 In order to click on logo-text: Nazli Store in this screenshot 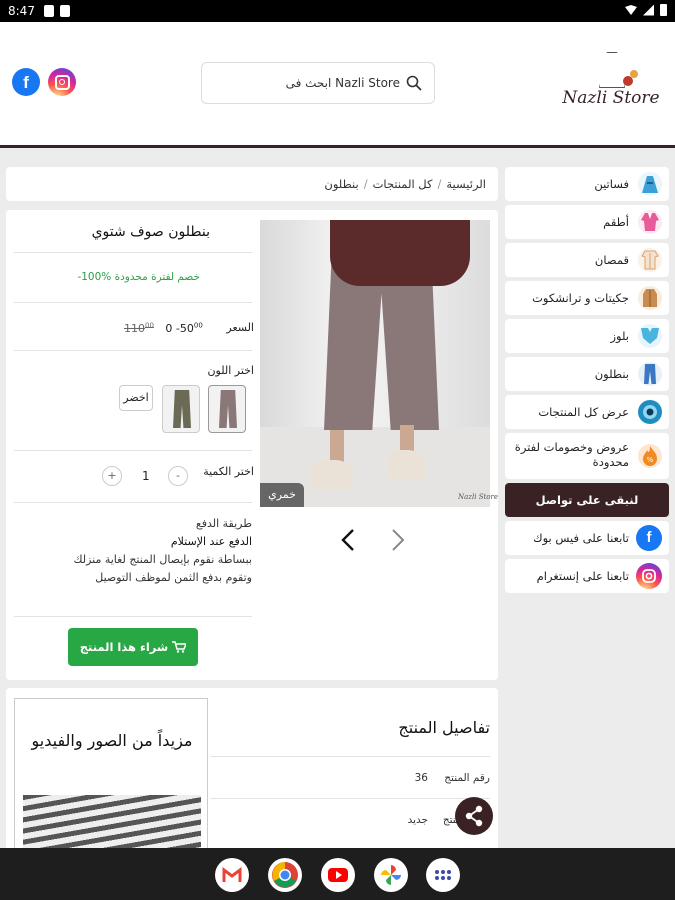, I will do `click(611, 98)`.